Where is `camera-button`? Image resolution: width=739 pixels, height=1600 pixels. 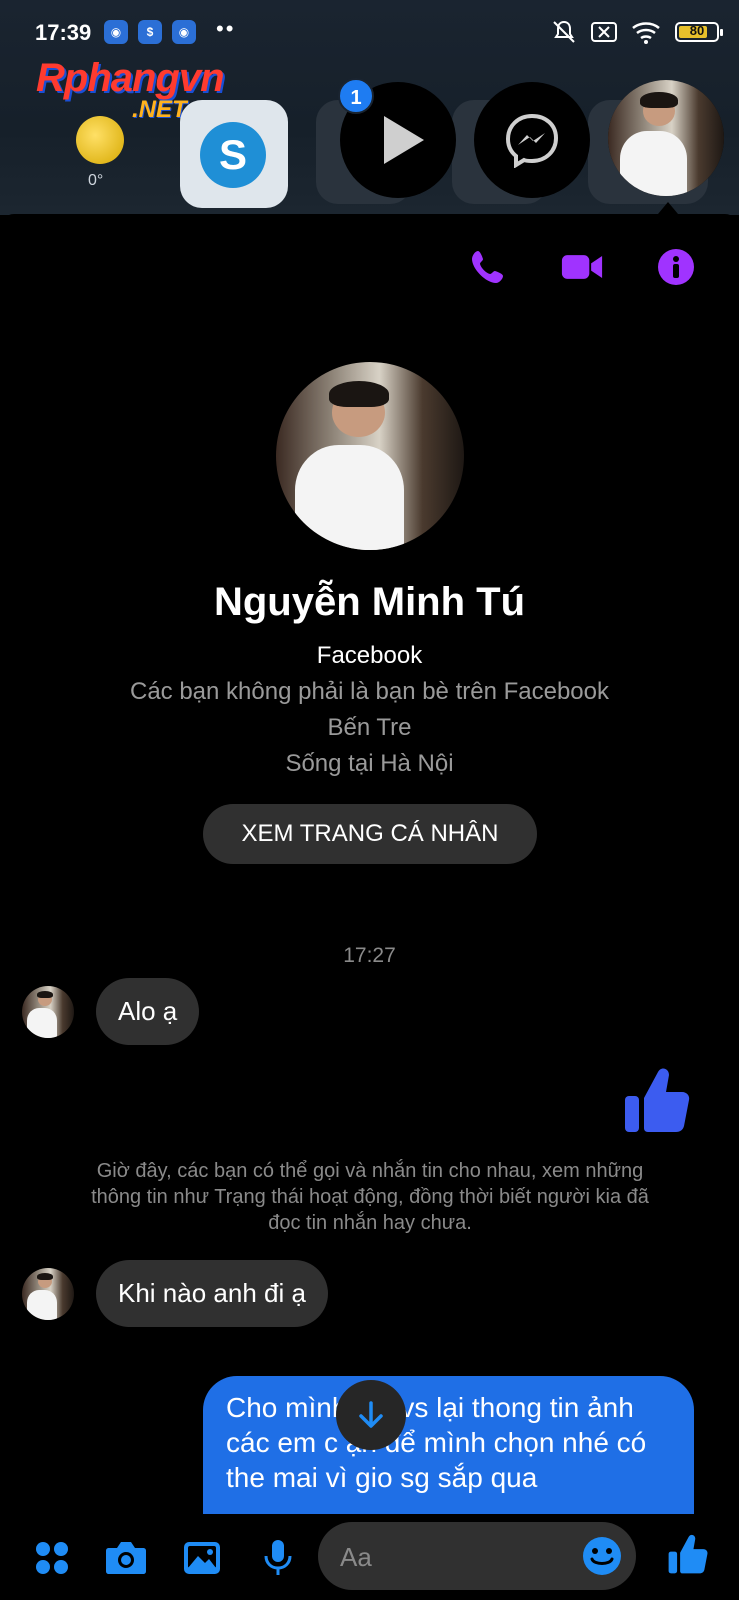 camera-button is located at coordinates (126, 1558).